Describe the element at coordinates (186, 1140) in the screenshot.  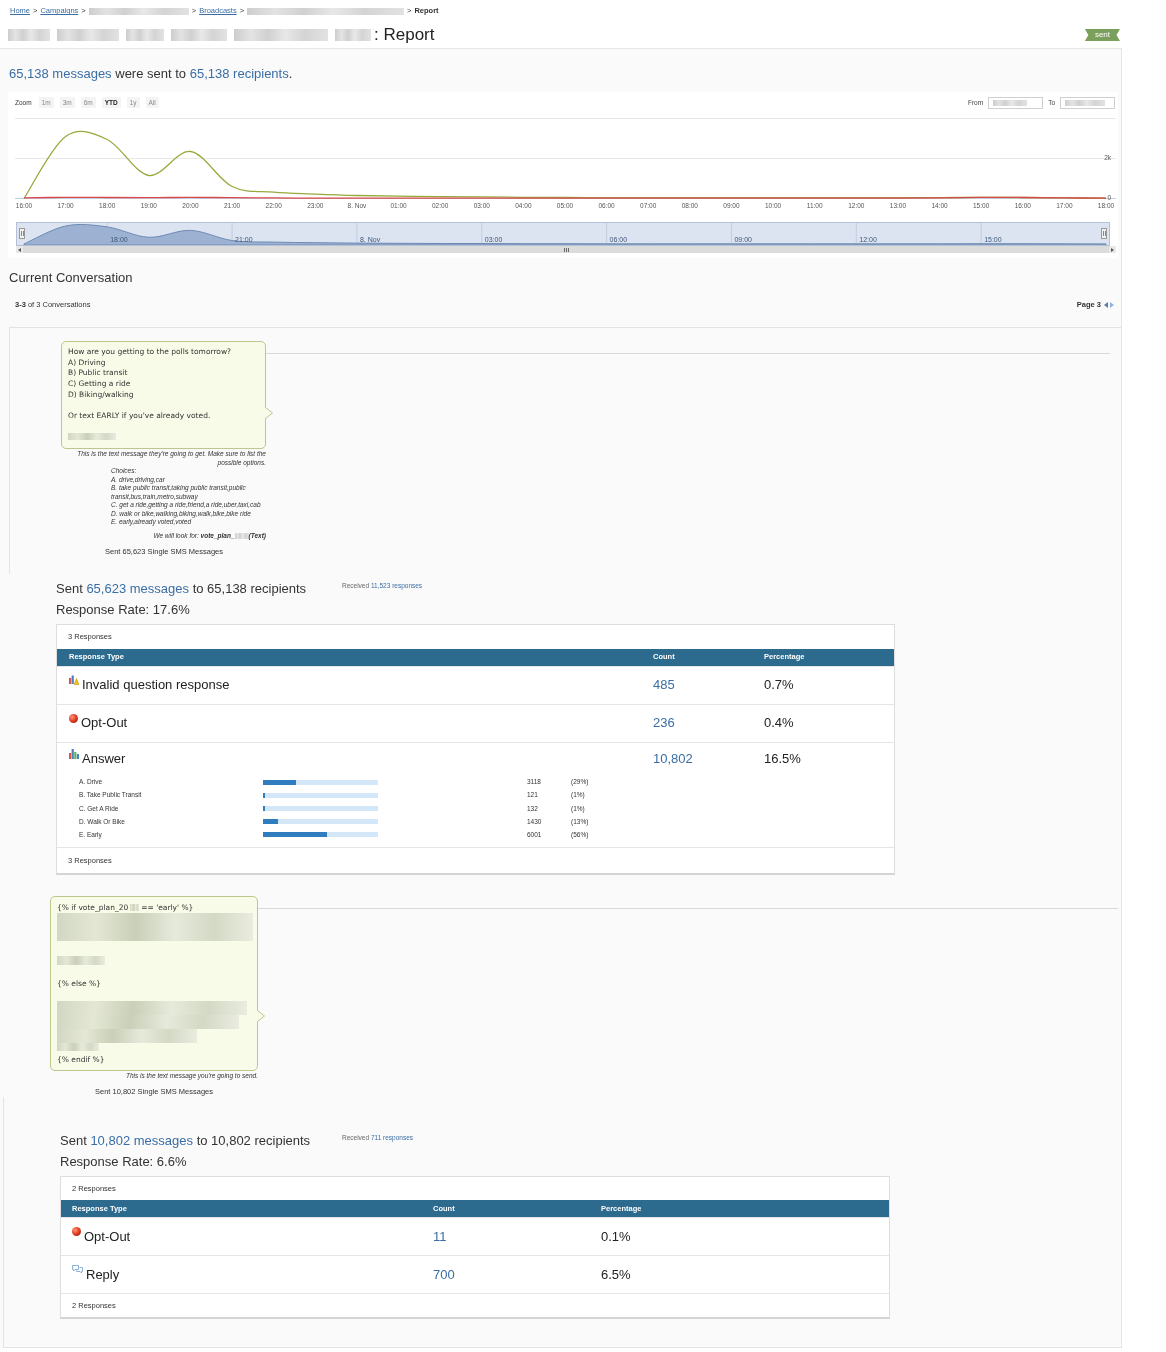
I see `sent-summary-text: Sent 10,802 messages to 10,802 recipients` at that location.